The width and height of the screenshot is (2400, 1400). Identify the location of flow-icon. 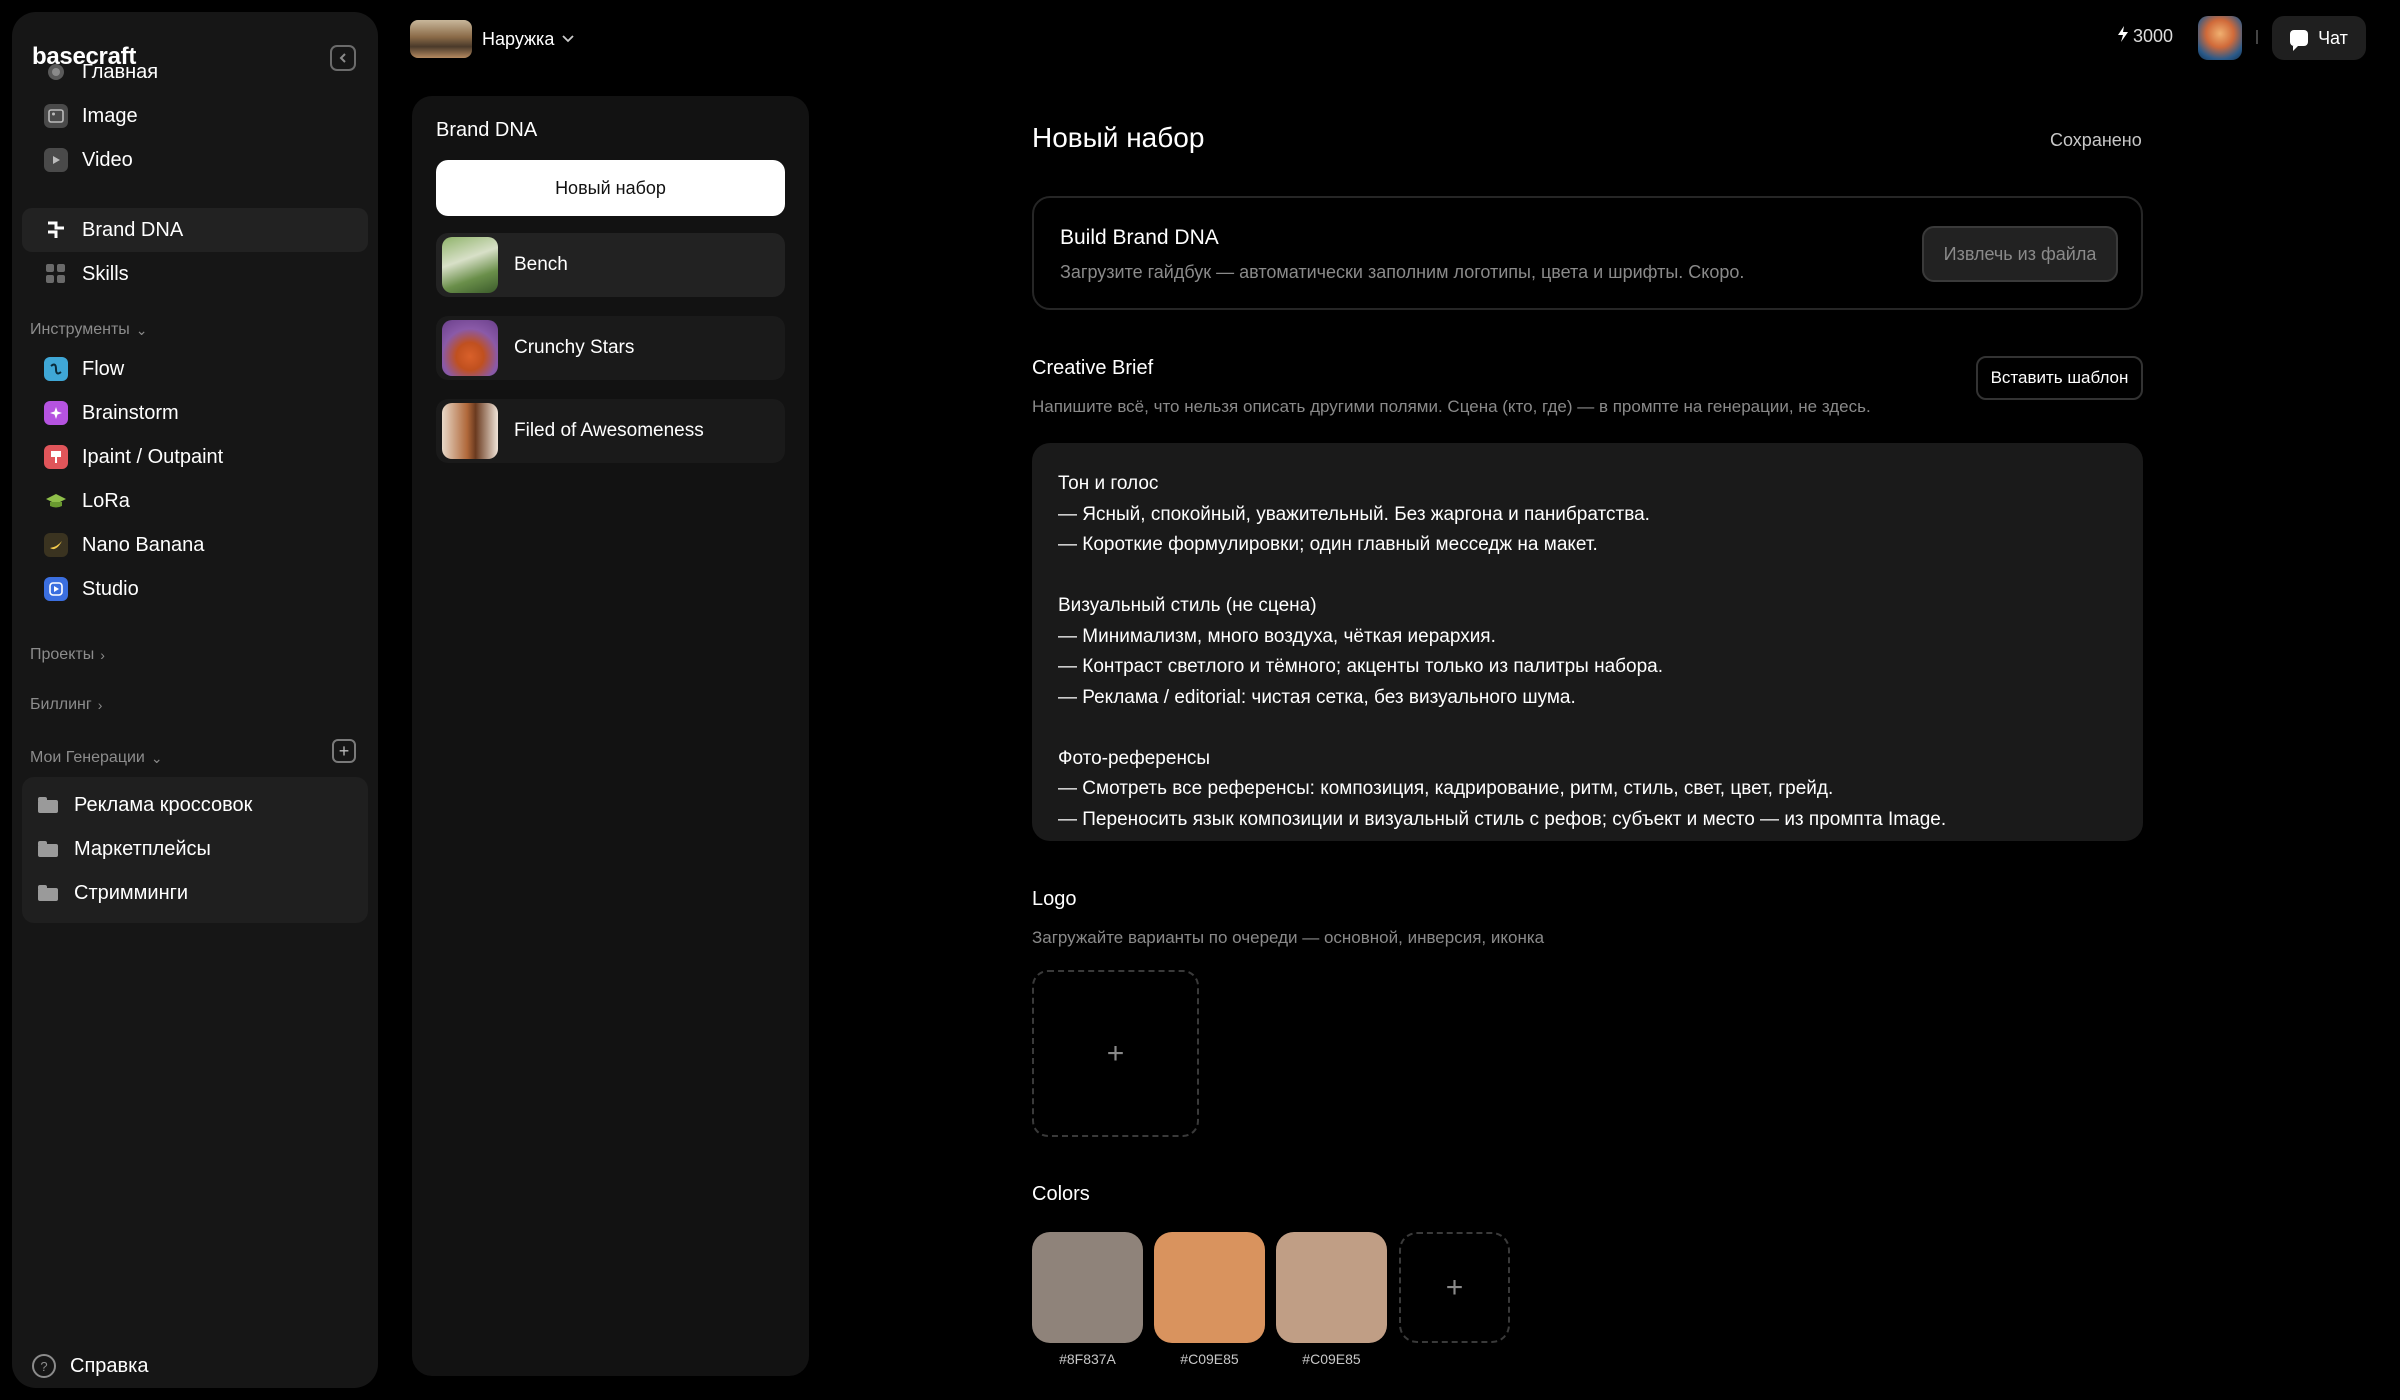
(56, 369).